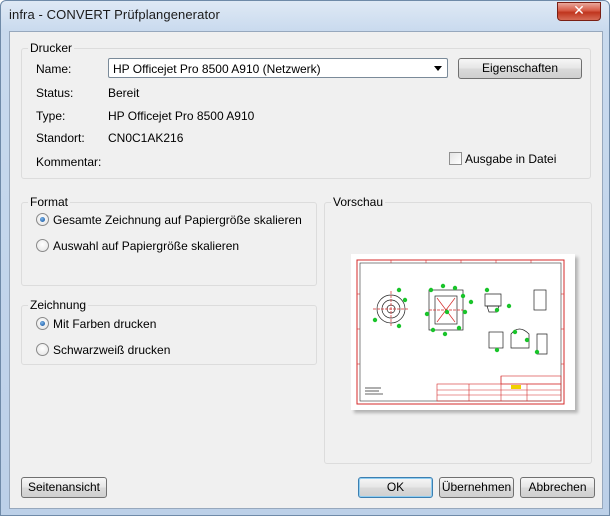  Describe the element at coordinates (395, 487) in the screenshot. I see `ok-button: OK` at that location.